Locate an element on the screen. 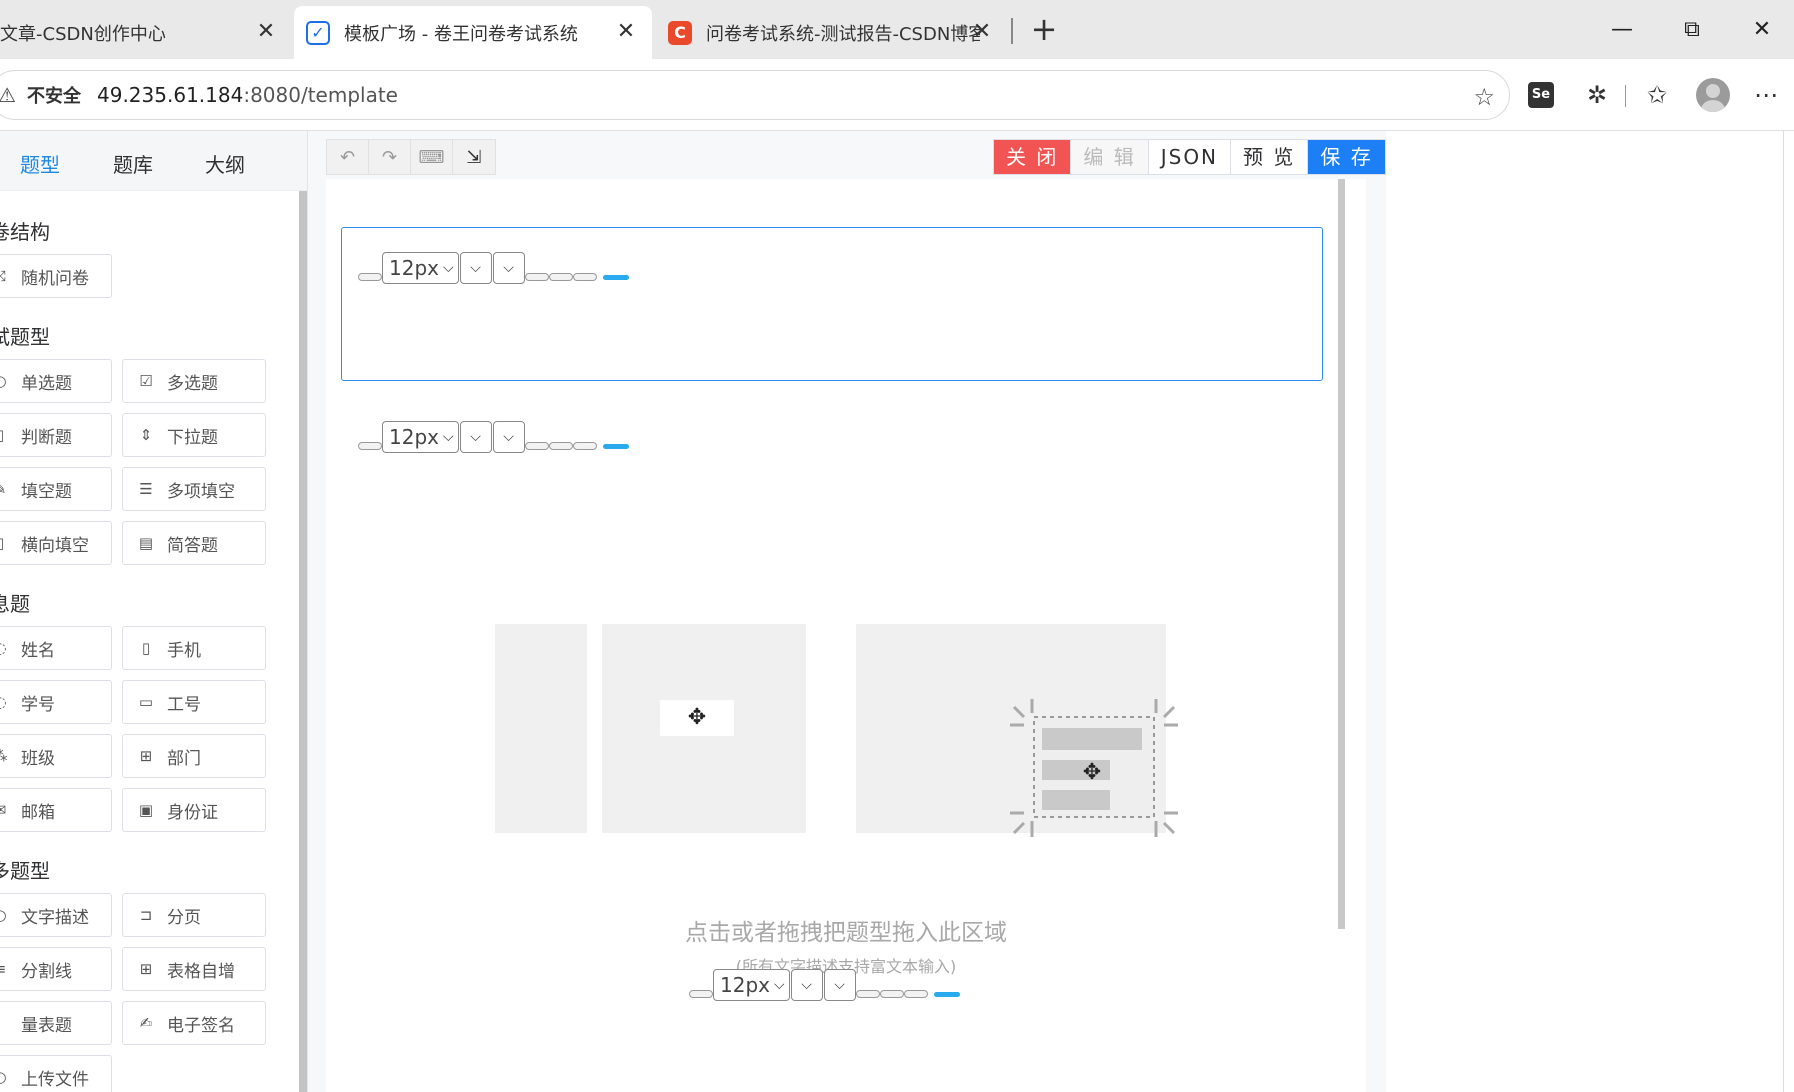 The width and height of the screenshot is (1794, 1092). sidebar-scrollbar-thumb is located at coordinates (303, 641).